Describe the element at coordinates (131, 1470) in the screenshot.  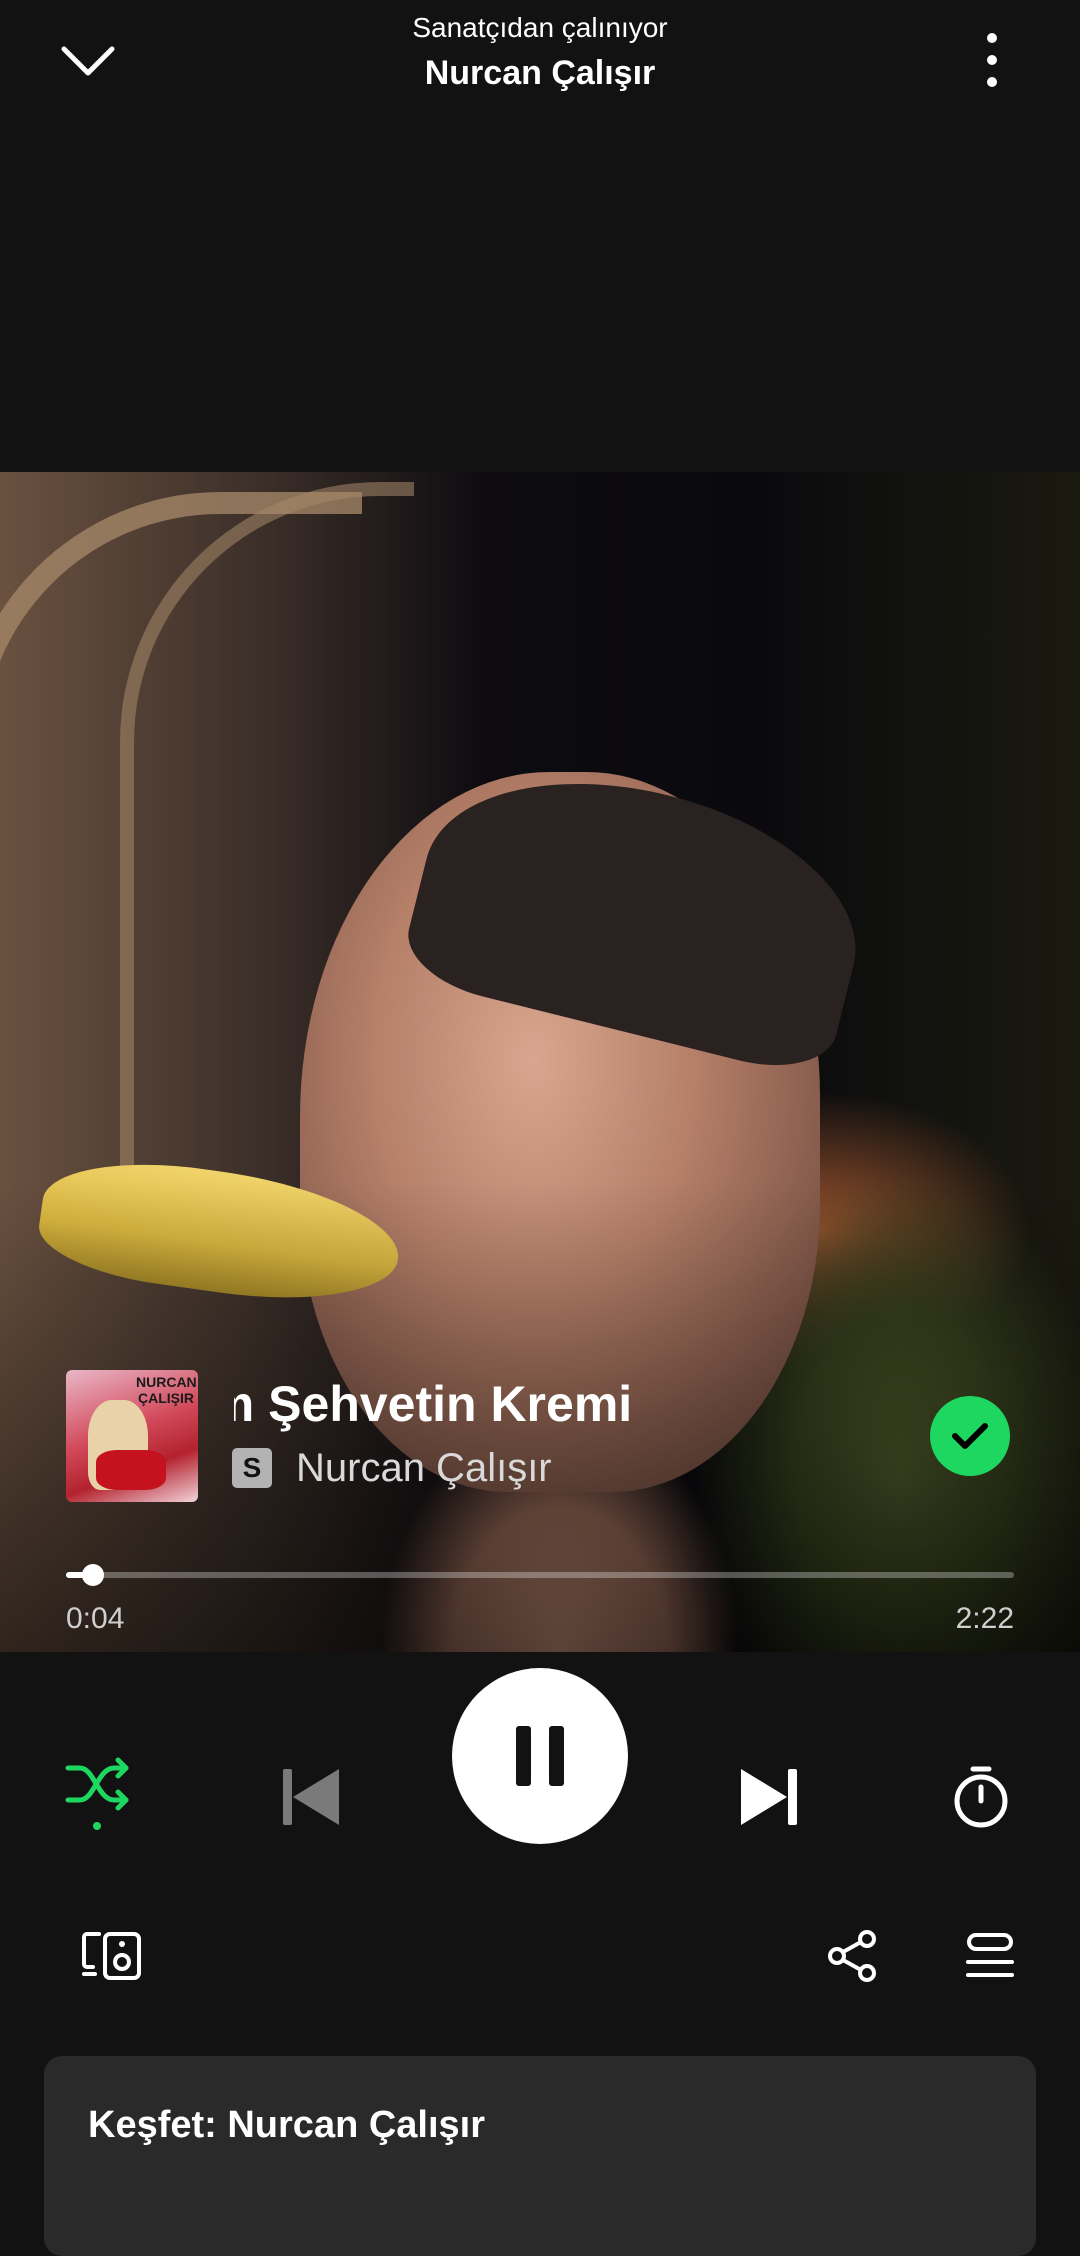
I see `album-art-dress` at that location.